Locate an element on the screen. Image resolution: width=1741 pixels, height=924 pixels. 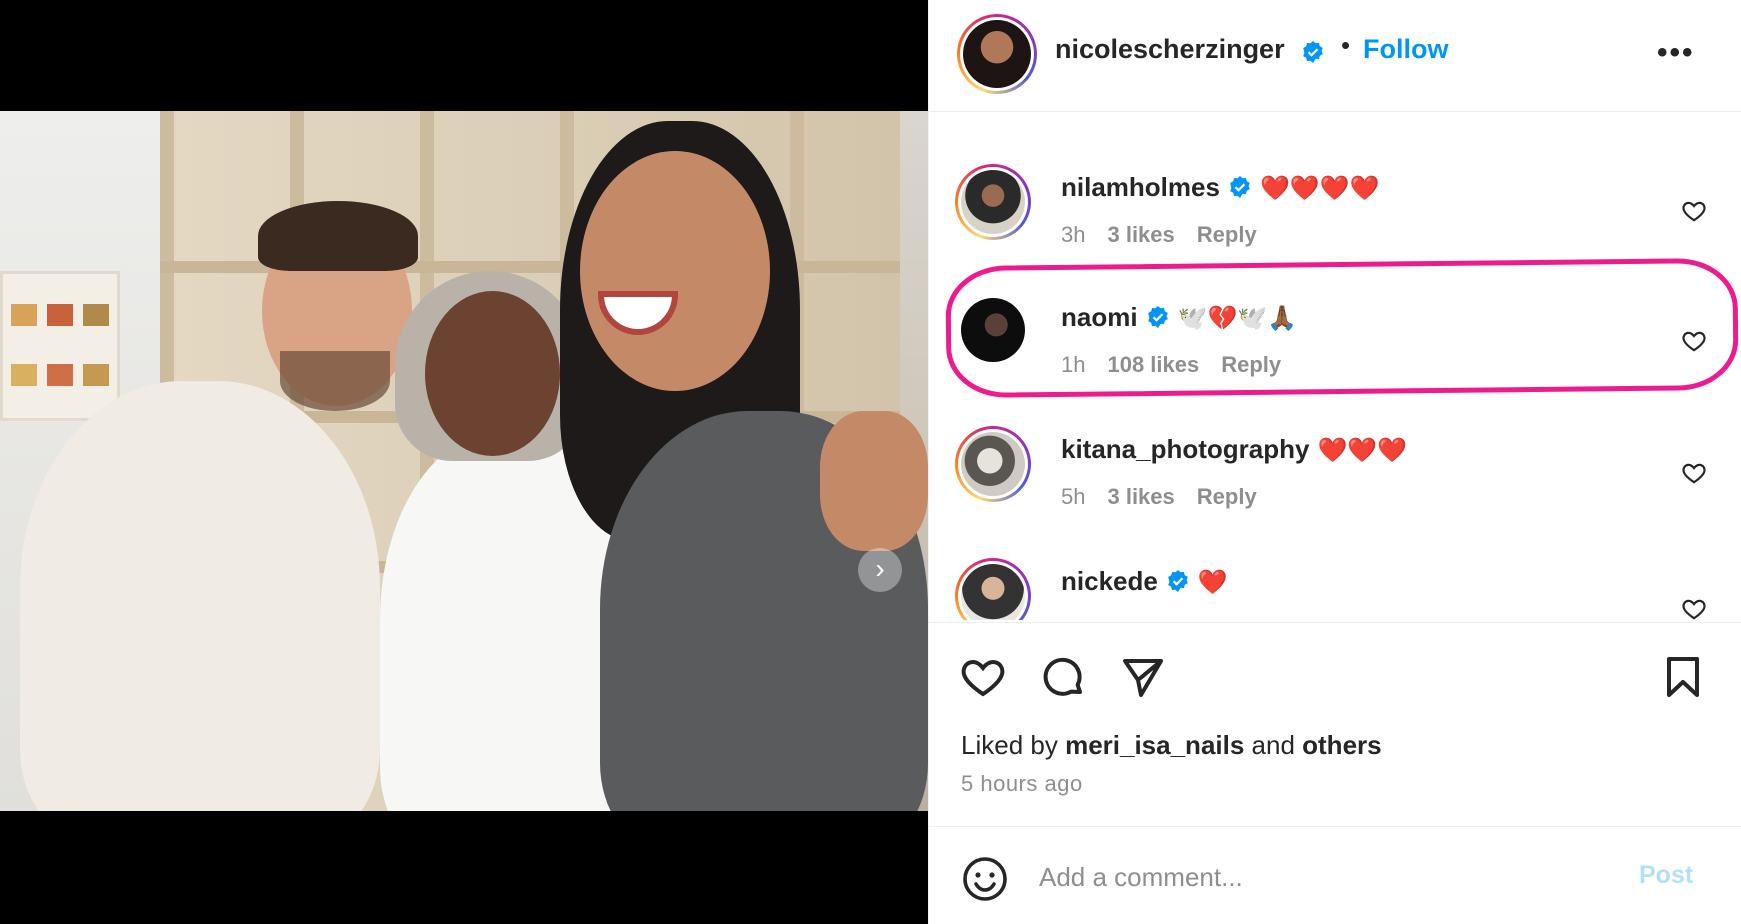
author-avatar is located at coordinates (997, 54).